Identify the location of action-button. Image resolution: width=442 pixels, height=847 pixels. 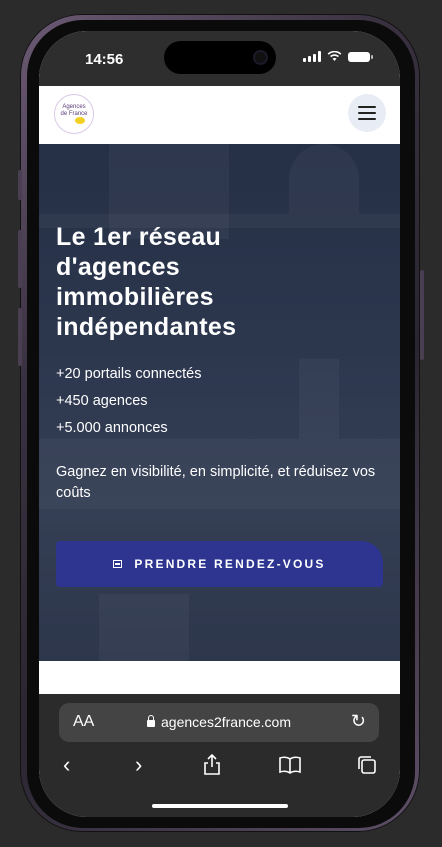
(20, 185).